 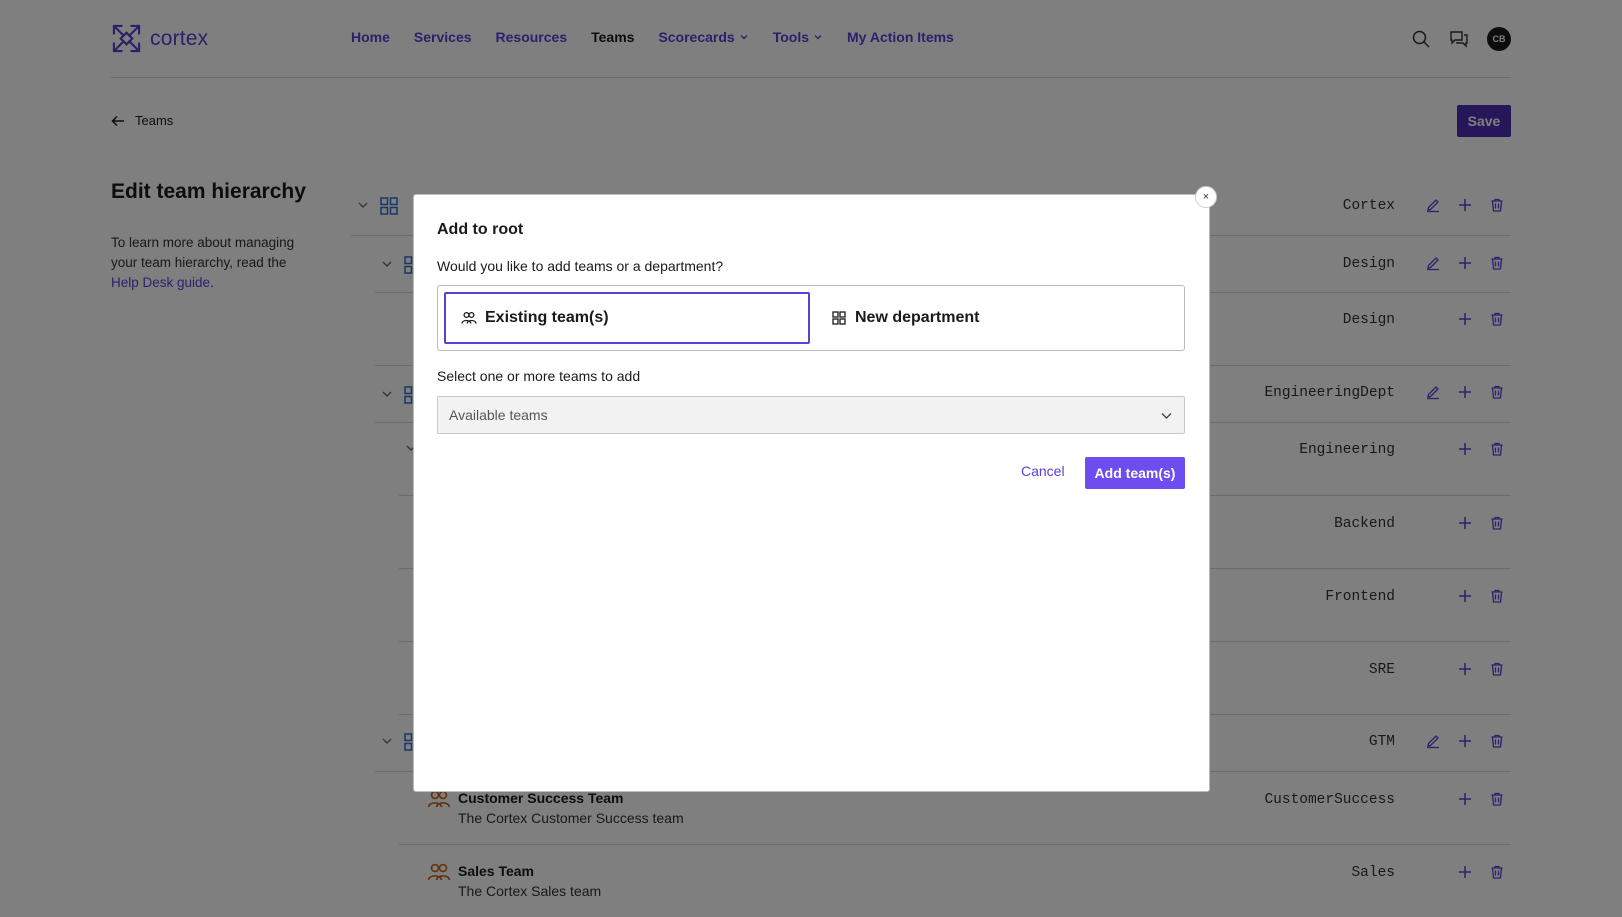 What do you see at coordinates (539, 376) in the screenshot?
I see `teams-select-label: Select one or more teams to add` at bounding box center [539, 376].